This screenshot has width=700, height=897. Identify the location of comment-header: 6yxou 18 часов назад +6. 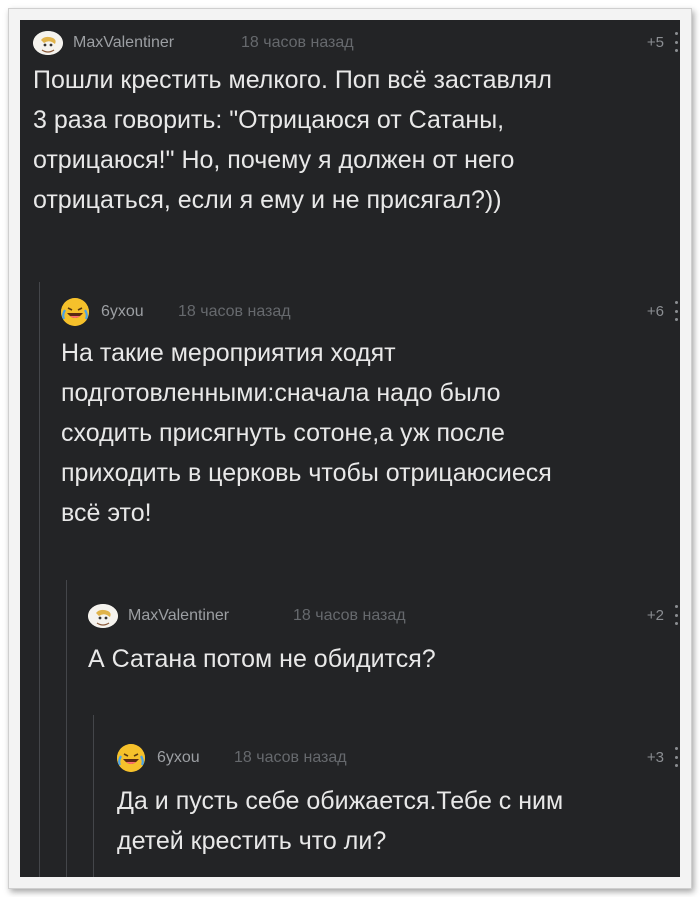
(370, 312).